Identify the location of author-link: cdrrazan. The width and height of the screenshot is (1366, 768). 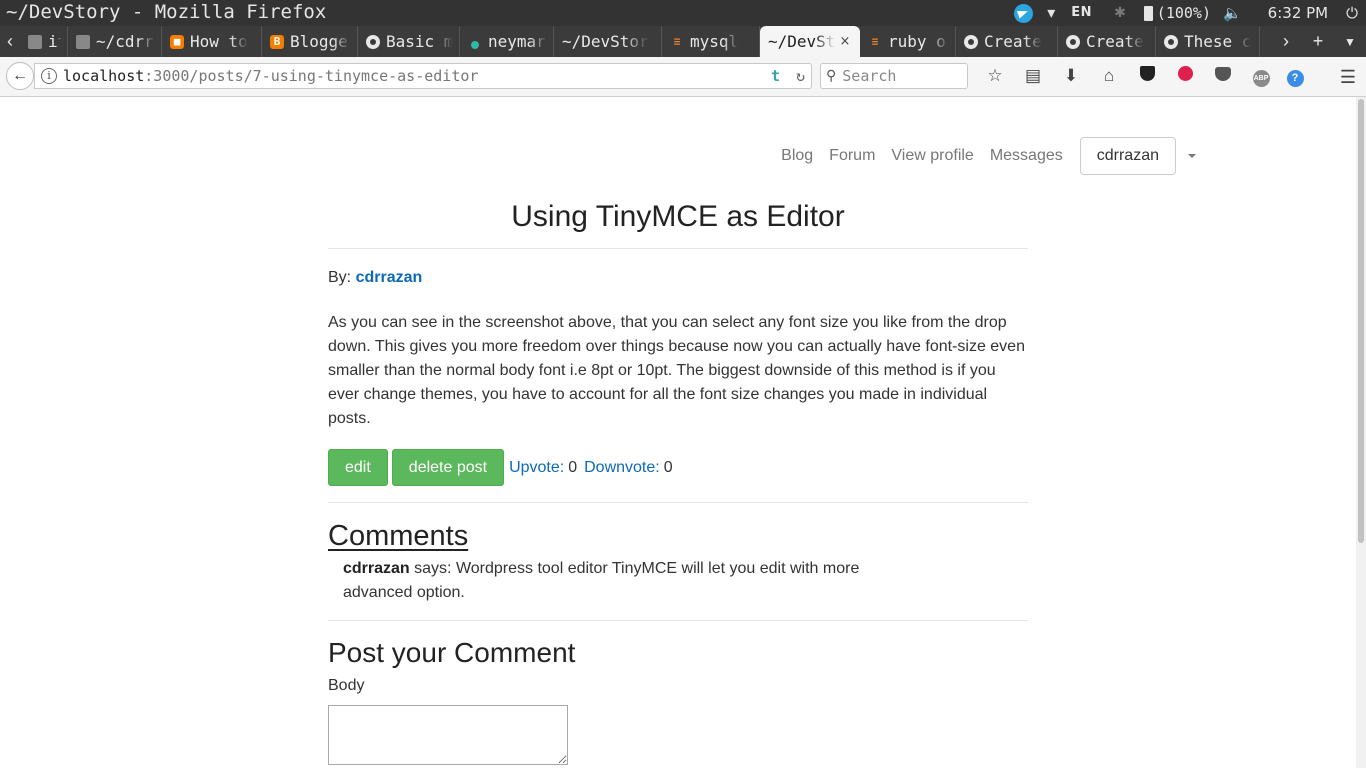
(389, 277).